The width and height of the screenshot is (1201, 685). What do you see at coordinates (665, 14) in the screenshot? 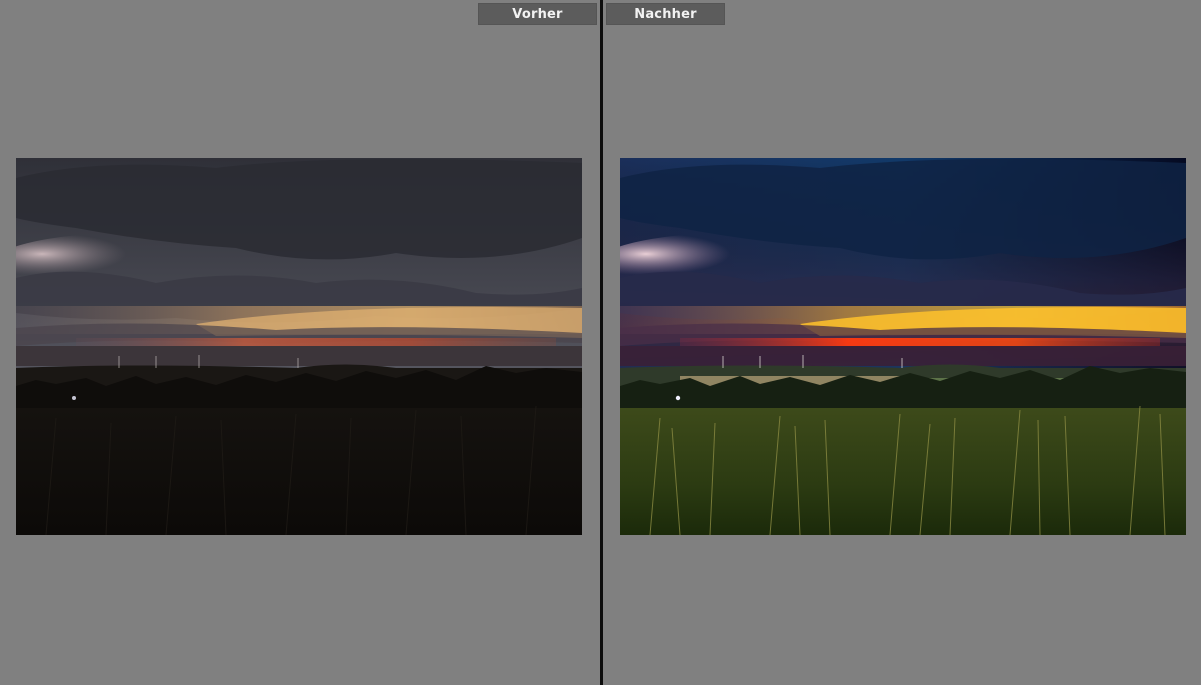
I see `after-label: Nachher` at bounding box center [665, 14].